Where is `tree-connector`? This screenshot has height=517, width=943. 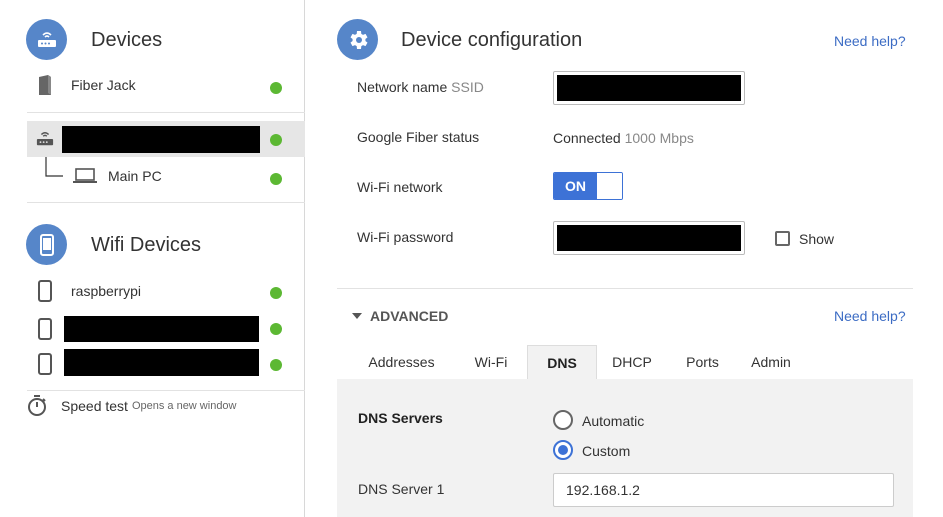 tree-connector is located at coordinates (54, 167).